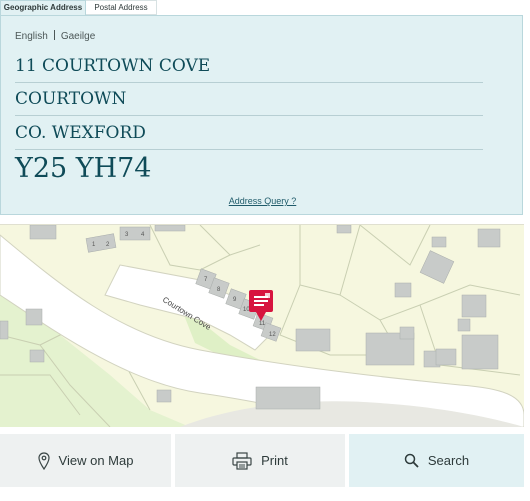  What do you see at coordinates (249, 99) in the screenshot?
I see `address-line-2: COURTOWN` at bounding box center [249, 99].